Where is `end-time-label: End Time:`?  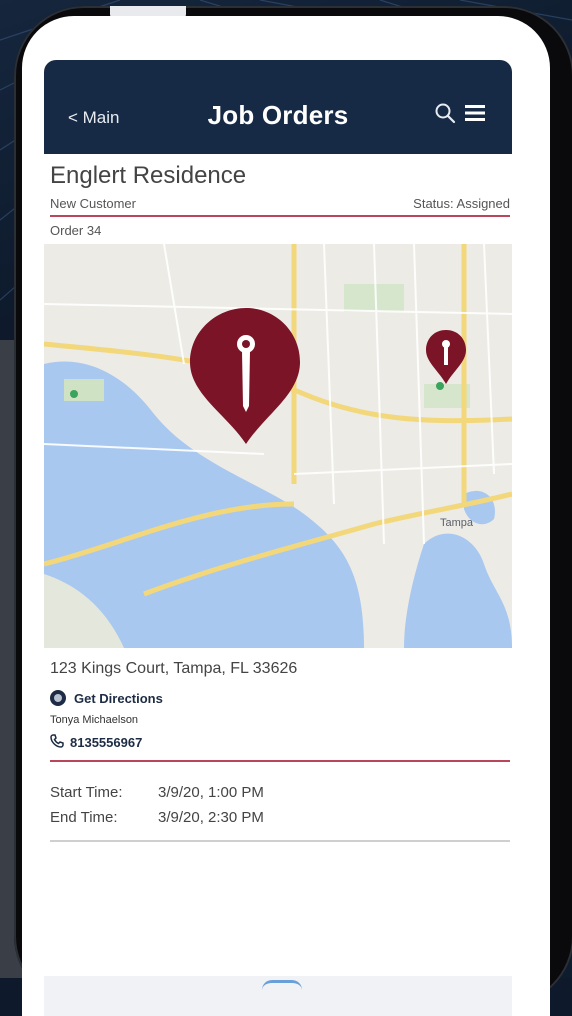 end-time-label: End Time: is located at coordinates (84, 817).